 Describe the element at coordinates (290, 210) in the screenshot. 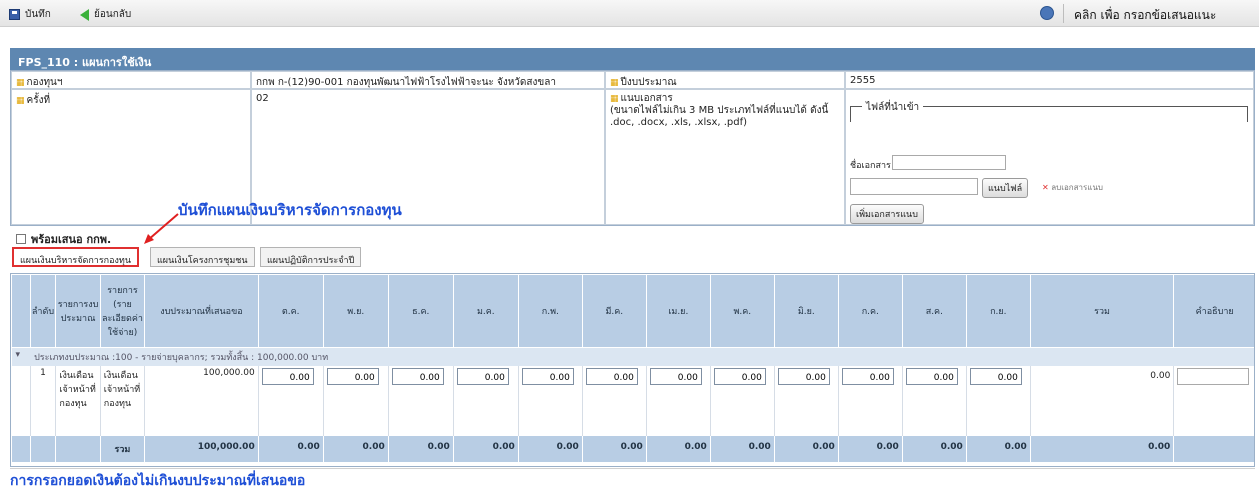

I see `annotation-top: บันทึกแผนเงินบริหารจัดการกองทุน` at that location.